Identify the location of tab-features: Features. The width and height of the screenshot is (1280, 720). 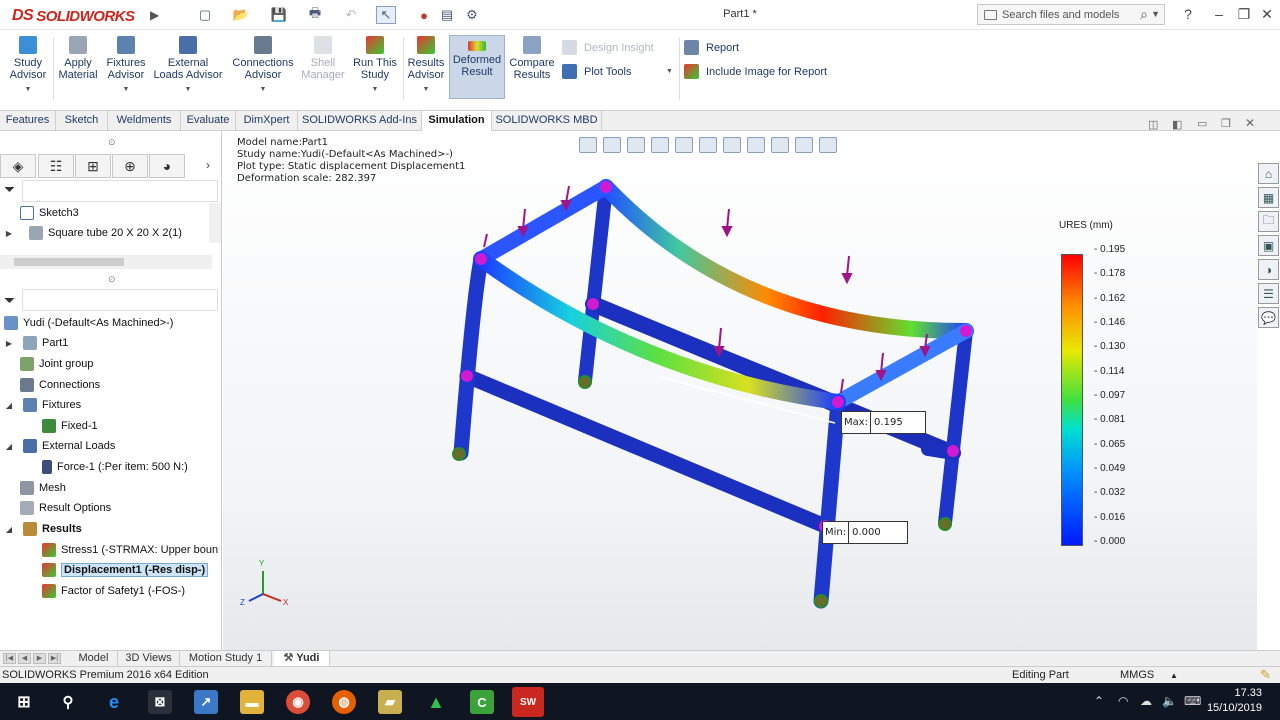
(28, 121).